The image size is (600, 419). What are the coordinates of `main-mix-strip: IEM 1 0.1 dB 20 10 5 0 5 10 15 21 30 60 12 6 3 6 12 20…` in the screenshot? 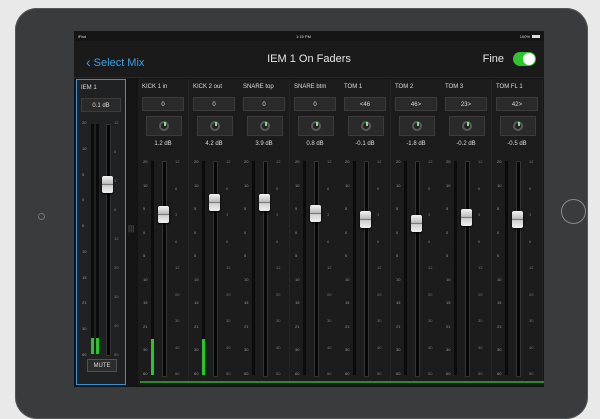 It's located at (101, 232).